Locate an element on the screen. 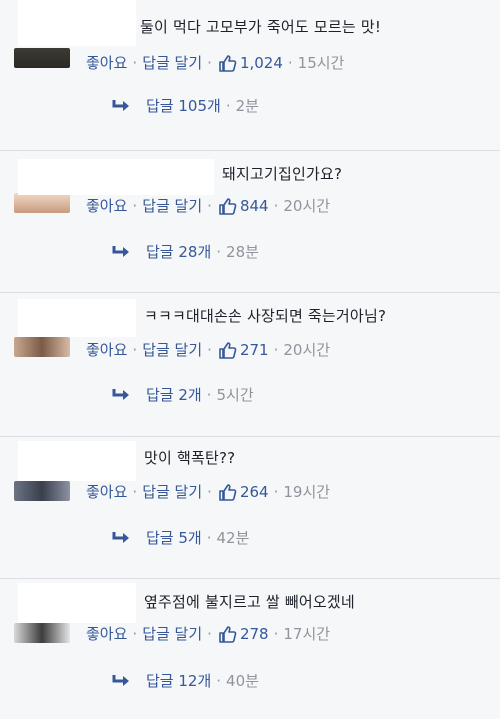 The image size is (500, 719). comment-actions: 좋아요 · 답글 달기 · 278 · 17시간 is located at coordinates (208, 633).